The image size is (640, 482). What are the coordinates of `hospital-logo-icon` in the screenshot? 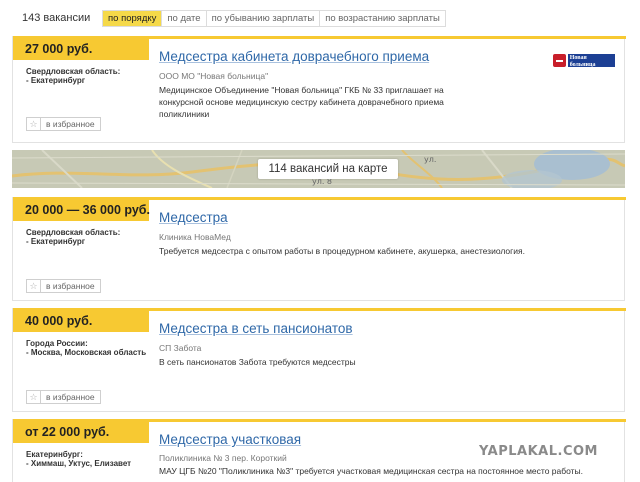 It's located at (559, 60).